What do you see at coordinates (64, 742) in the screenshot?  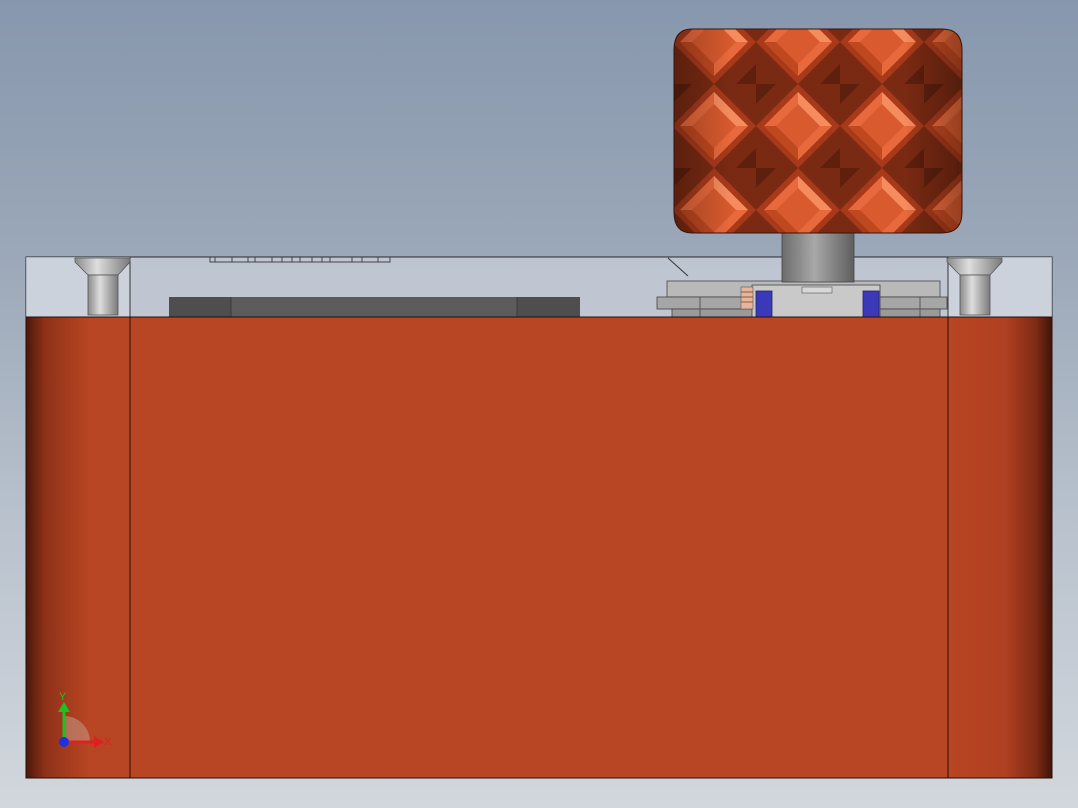 I see `z-axis-dot` at bounding box center [64, 742].